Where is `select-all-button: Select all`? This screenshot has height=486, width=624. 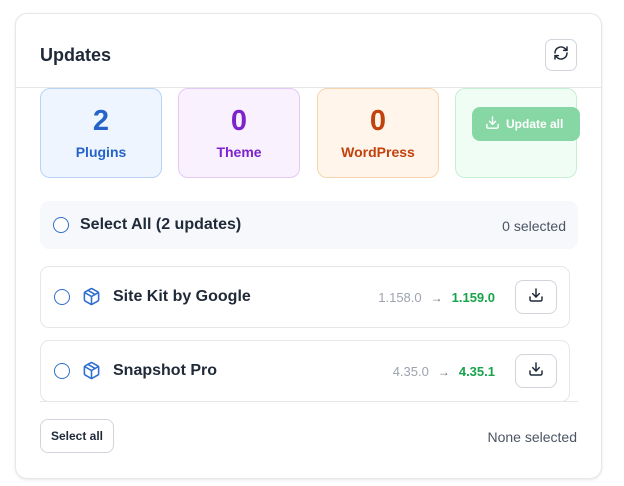
select-all-button: Select all is located at coordinates (77, 436).